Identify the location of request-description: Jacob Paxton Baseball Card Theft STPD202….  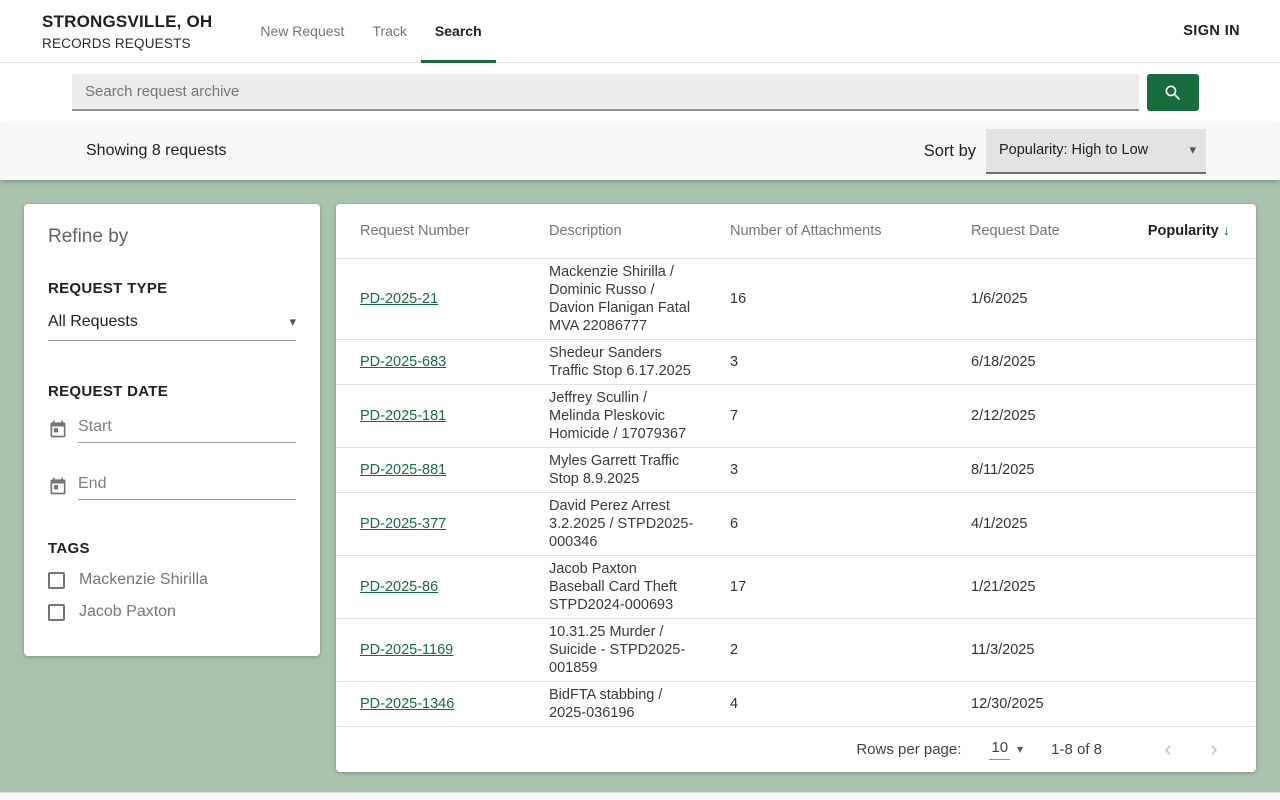
(639, 587).